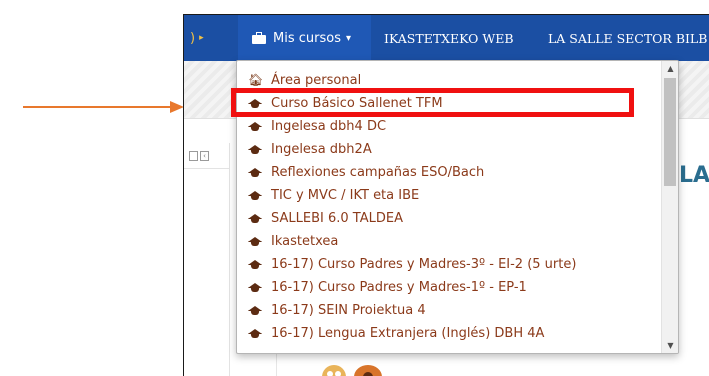  Describe the element at coordinates (193, 38) in the screenshot. I see `nav-item-previous-label: )` at that location.